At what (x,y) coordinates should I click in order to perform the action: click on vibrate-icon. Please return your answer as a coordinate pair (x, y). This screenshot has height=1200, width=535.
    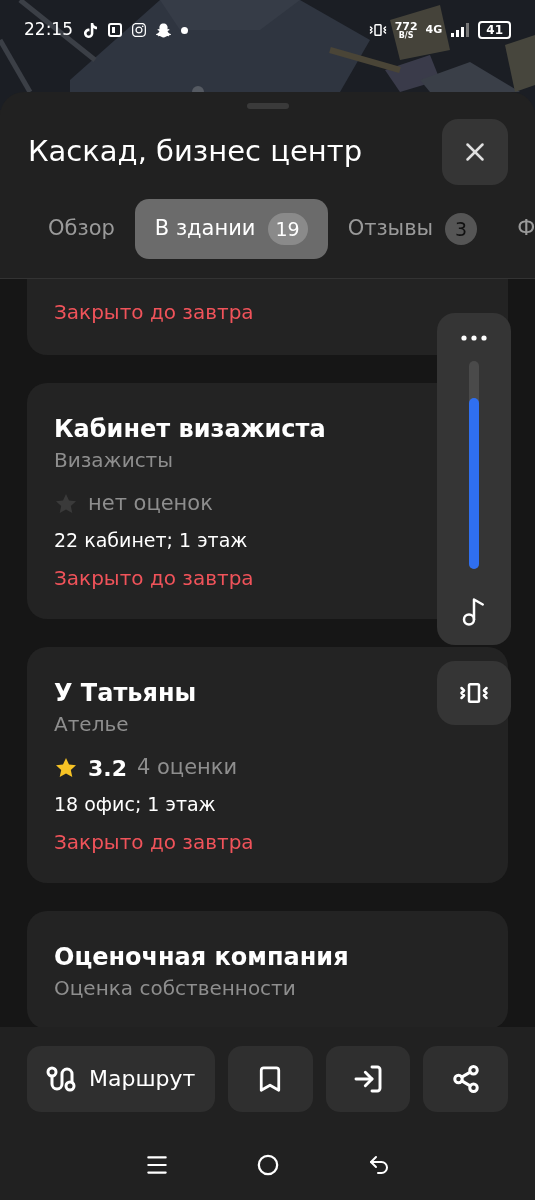
    Looking at the image, I should click on (377, 30).